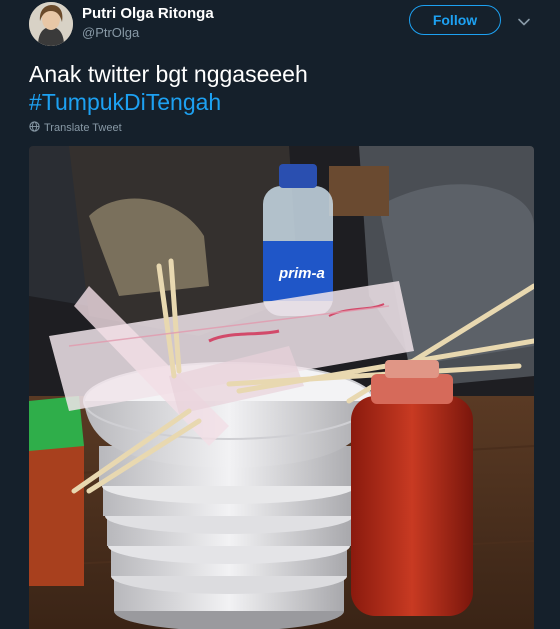  I want to click on translate-label: Translate Tweet, so click(83, 128).